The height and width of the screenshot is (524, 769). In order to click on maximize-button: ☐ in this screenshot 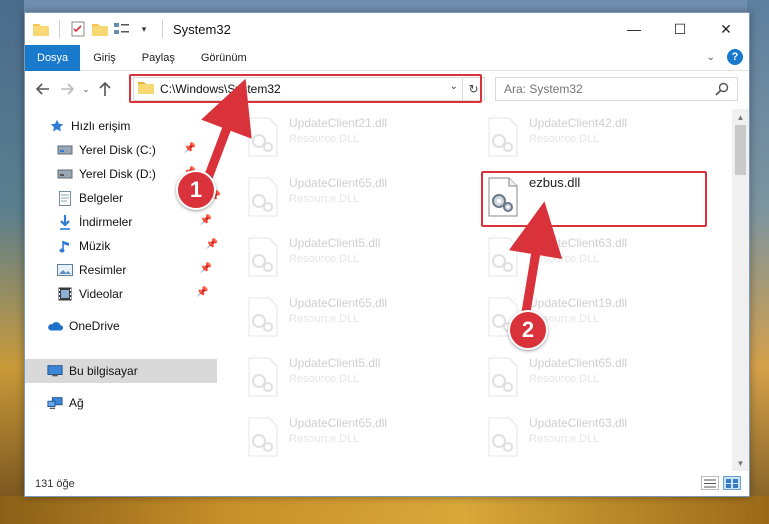, I will do `click(680, 29)`.